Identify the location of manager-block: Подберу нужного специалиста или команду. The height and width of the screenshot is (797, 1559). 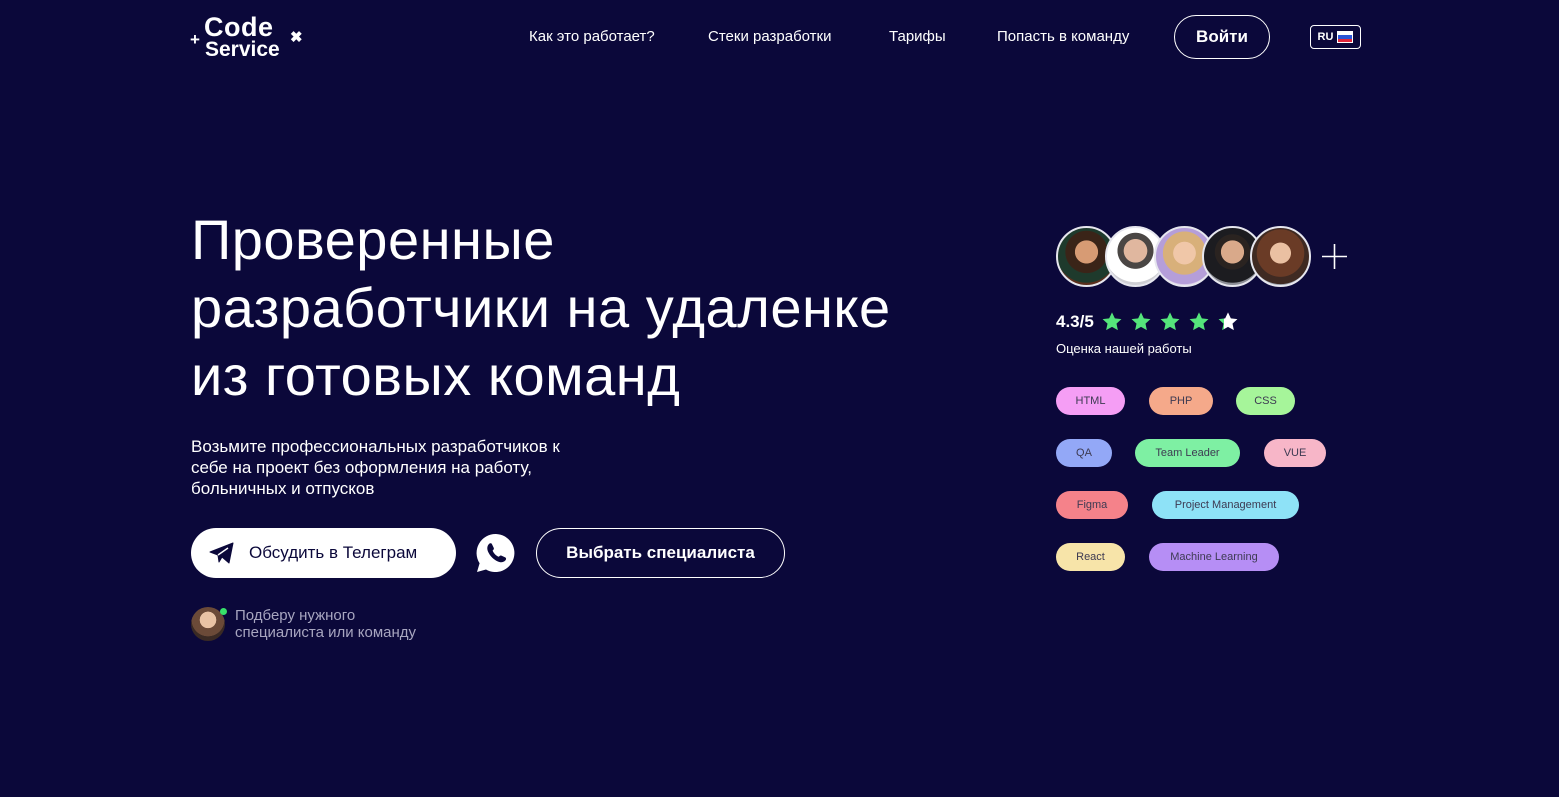
(303, 624).